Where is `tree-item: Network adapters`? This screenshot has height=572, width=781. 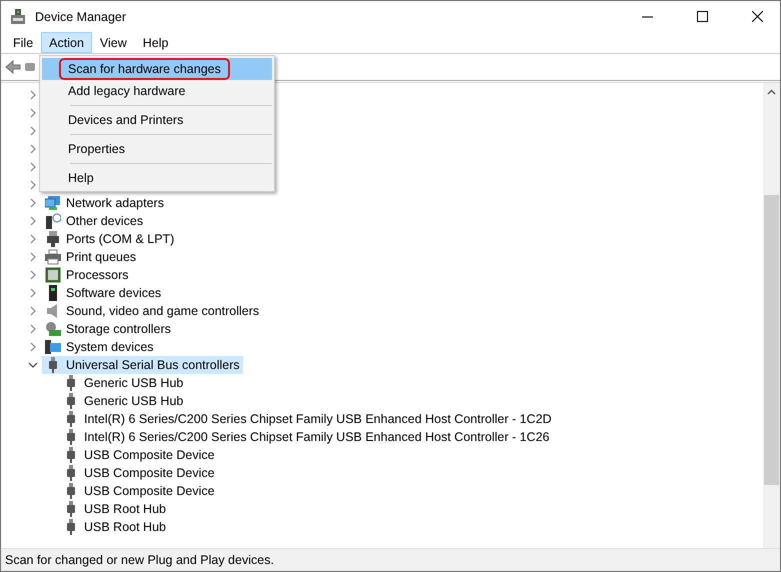
tree-item: Network adapters is located at coordinates (104, 203).